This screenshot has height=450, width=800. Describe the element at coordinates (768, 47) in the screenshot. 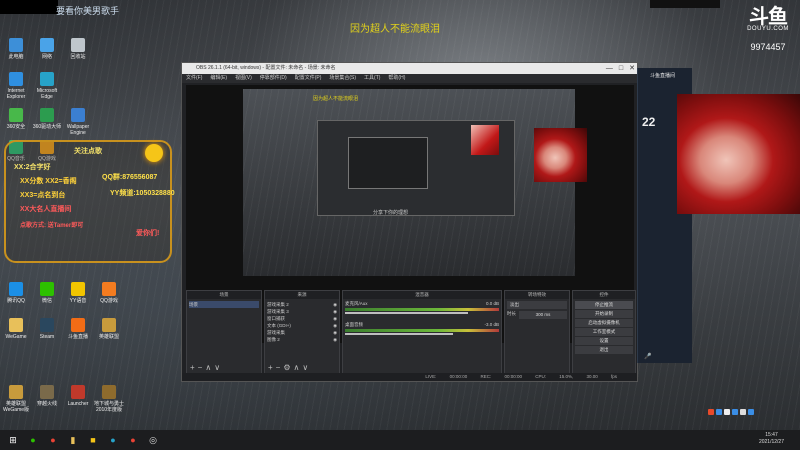

I see `room-id: 9974457` at that location.